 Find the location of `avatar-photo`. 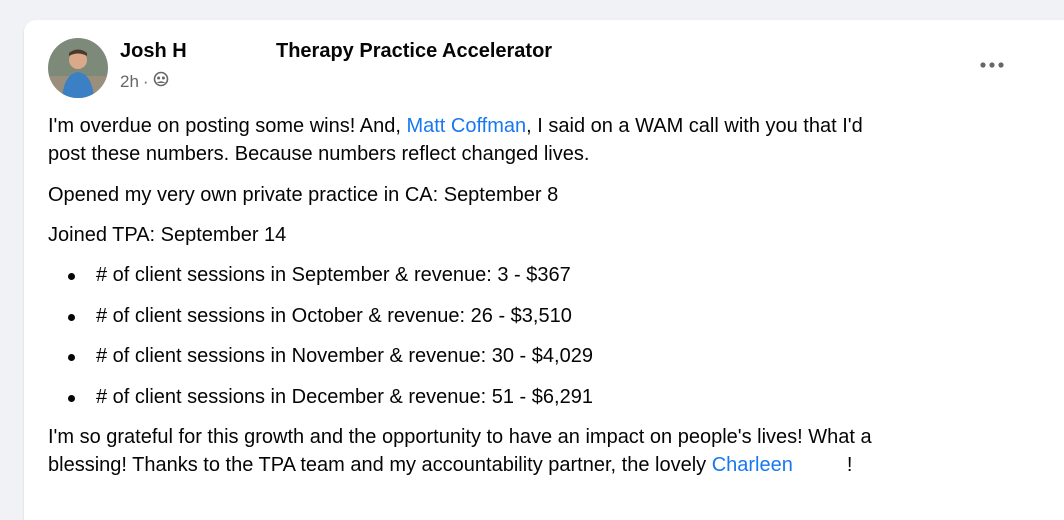

avatar-photo is located at coordinates (78, 68).